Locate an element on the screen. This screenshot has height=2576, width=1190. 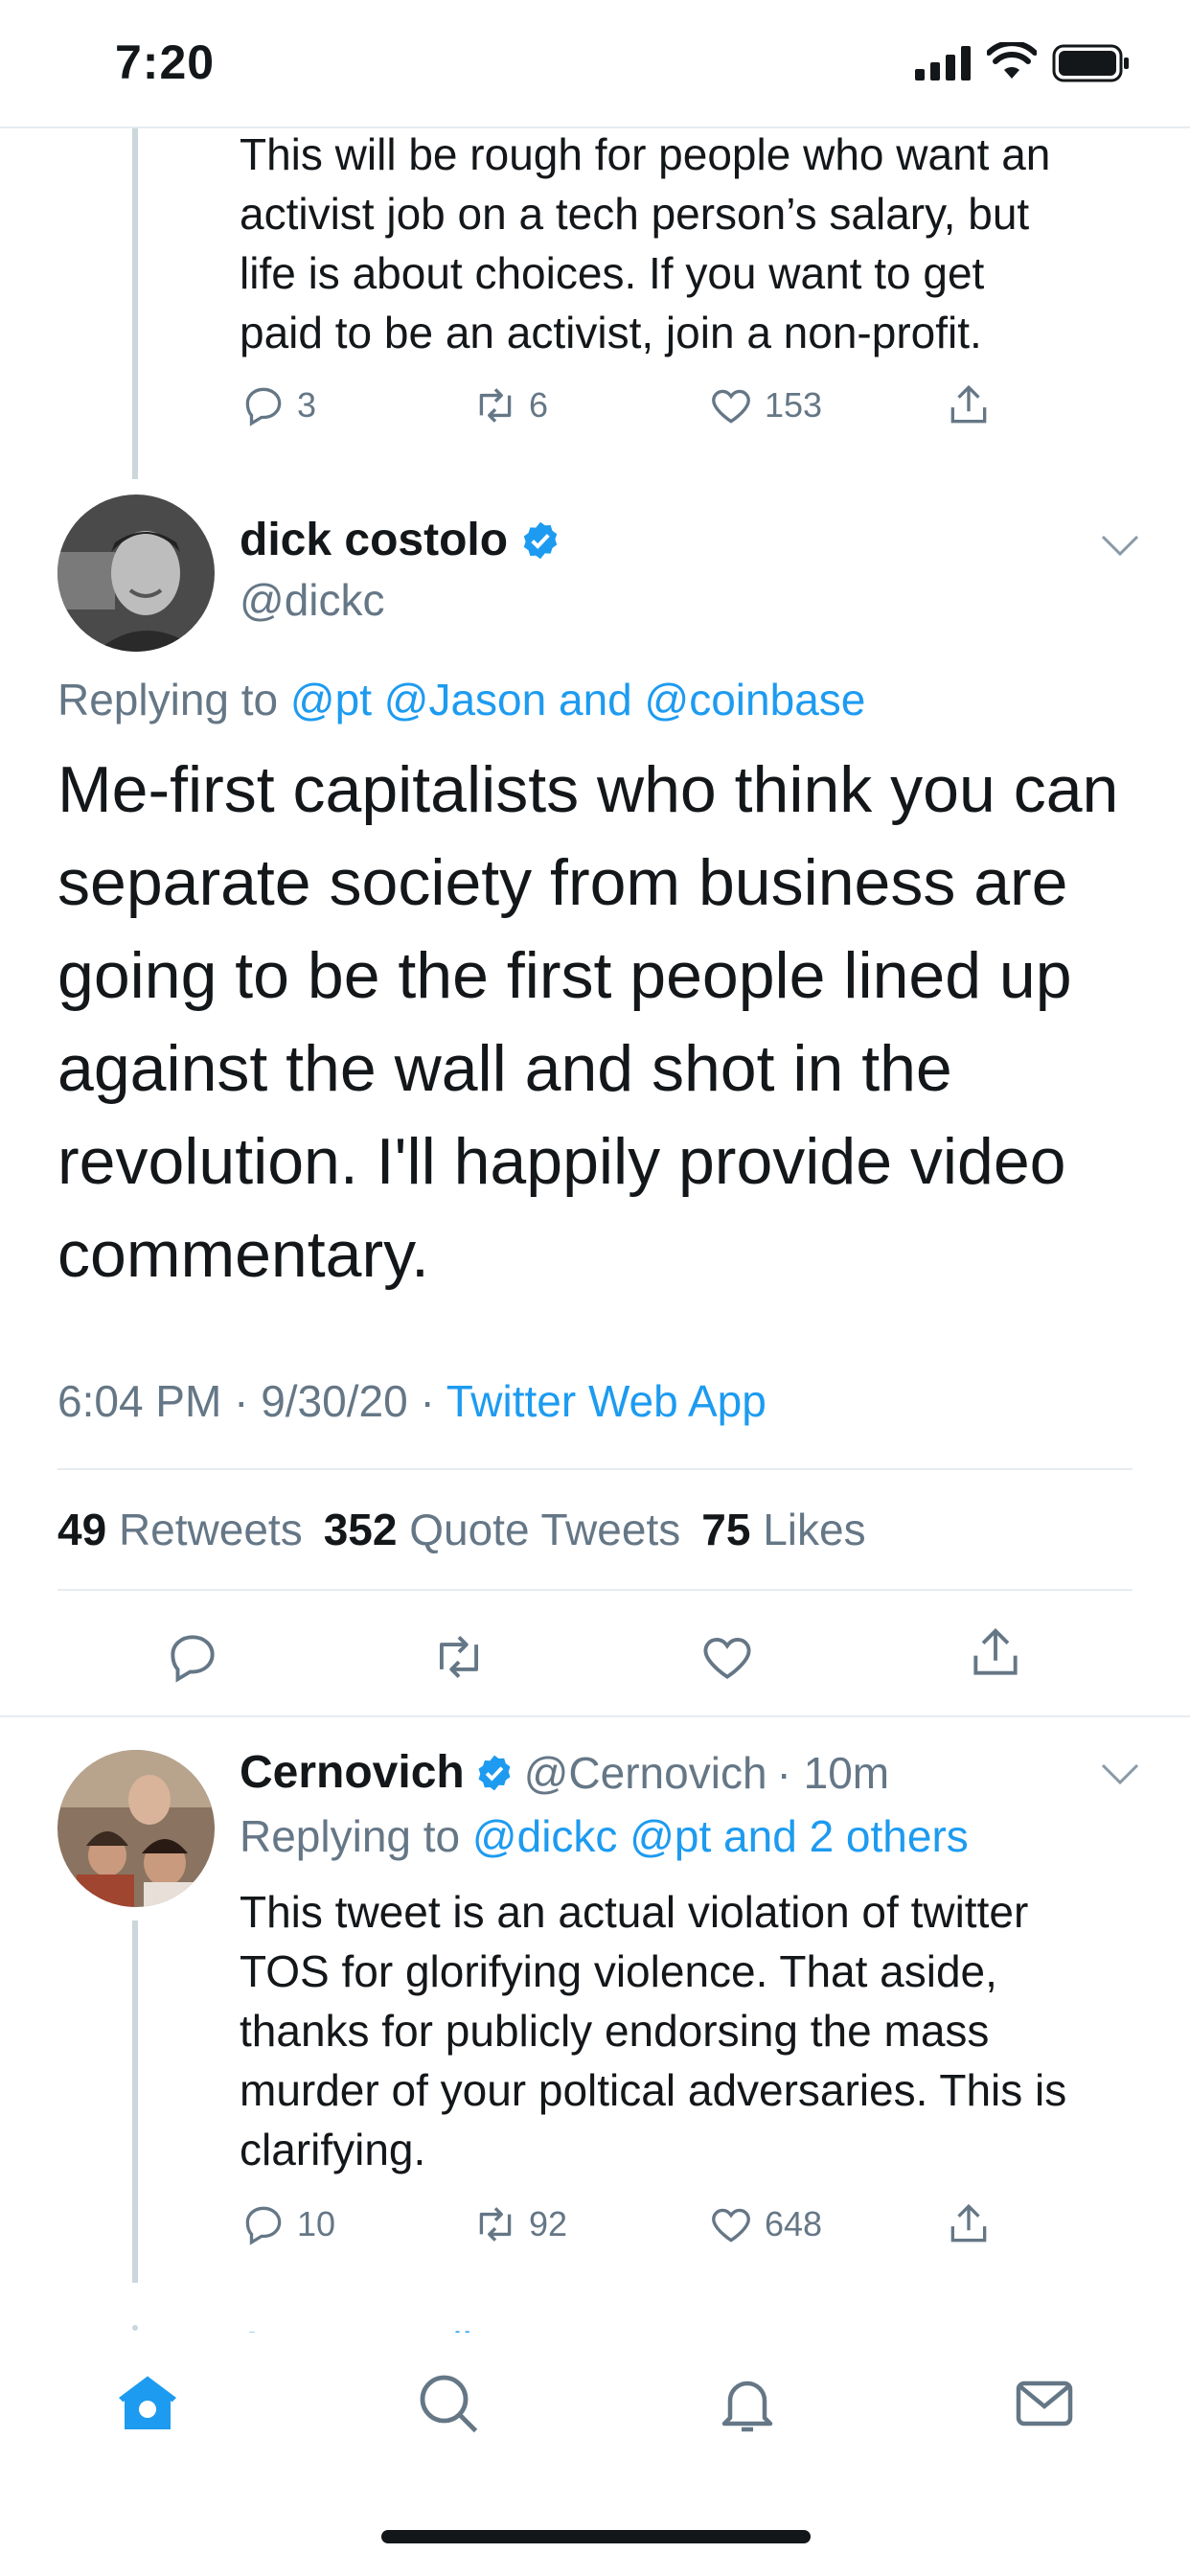
author-name: dick costolo is located at coordinates (374, 540).